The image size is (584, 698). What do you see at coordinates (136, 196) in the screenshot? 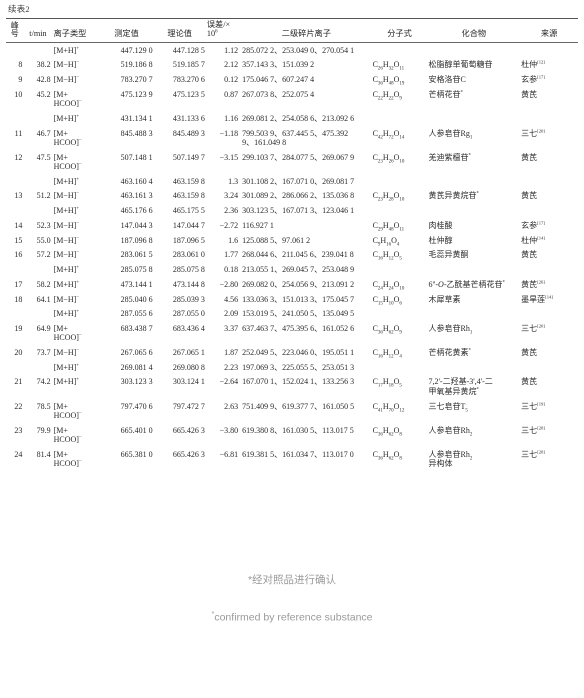
I see `cell-measured-value: 463.161 3` at bounding box center [136, 196].